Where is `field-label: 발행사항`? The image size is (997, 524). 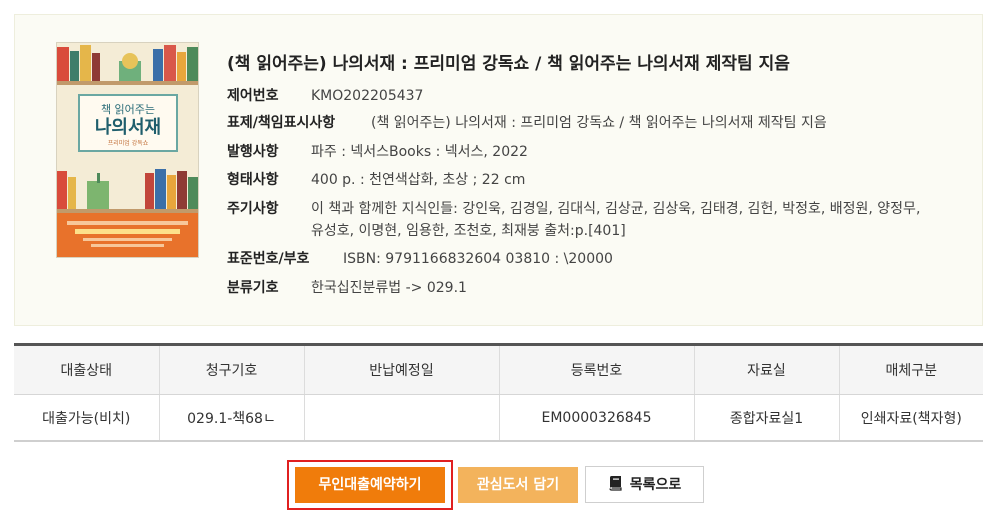 field-label: 발행사항 is located at coordinates (253, 152).